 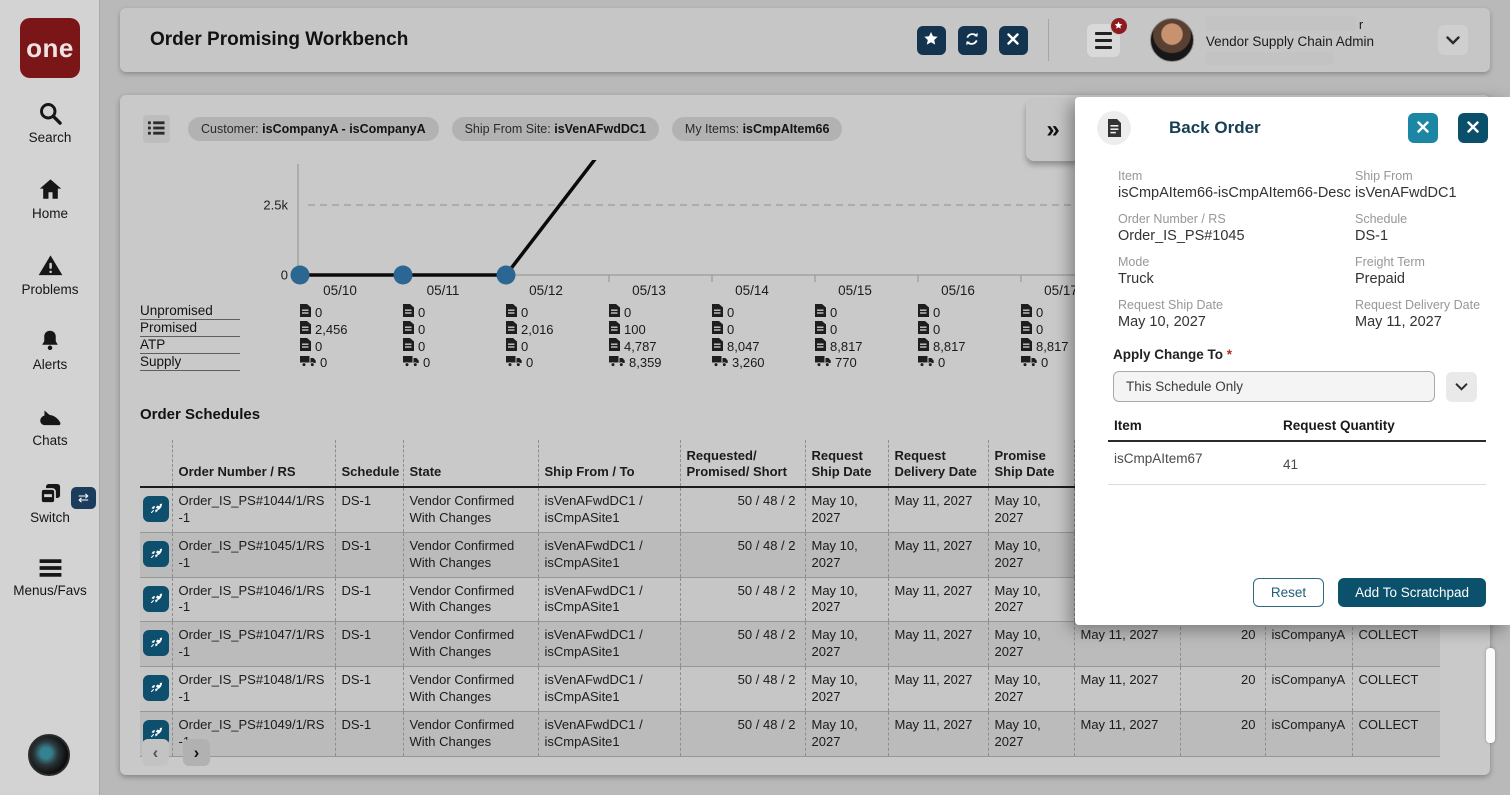 What do you see at coordinates (1390, 271) in the screenshot?
I see `panel-field: Freight Term Prepaid` at bounding box center [1390, 271].